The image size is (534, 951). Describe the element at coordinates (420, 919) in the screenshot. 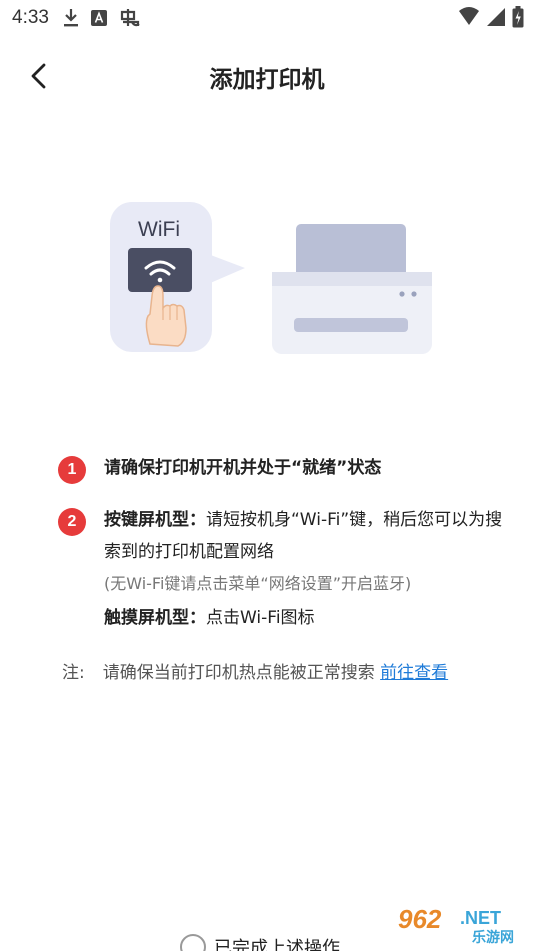

I see `watermark-number: 962` at that location.